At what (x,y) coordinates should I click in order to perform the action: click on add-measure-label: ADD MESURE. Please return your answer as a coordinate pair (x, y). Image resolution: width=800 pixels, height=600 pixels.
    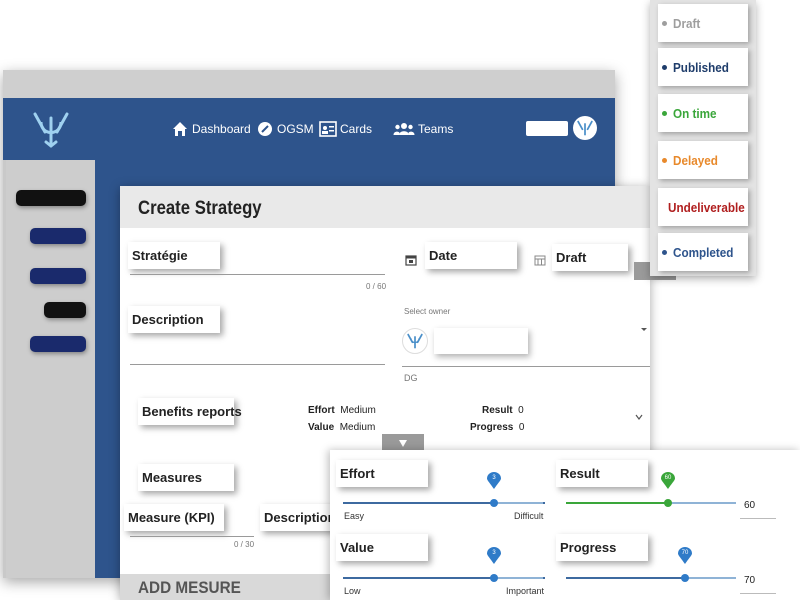
    Looking at the image, I should click on (189, 587).